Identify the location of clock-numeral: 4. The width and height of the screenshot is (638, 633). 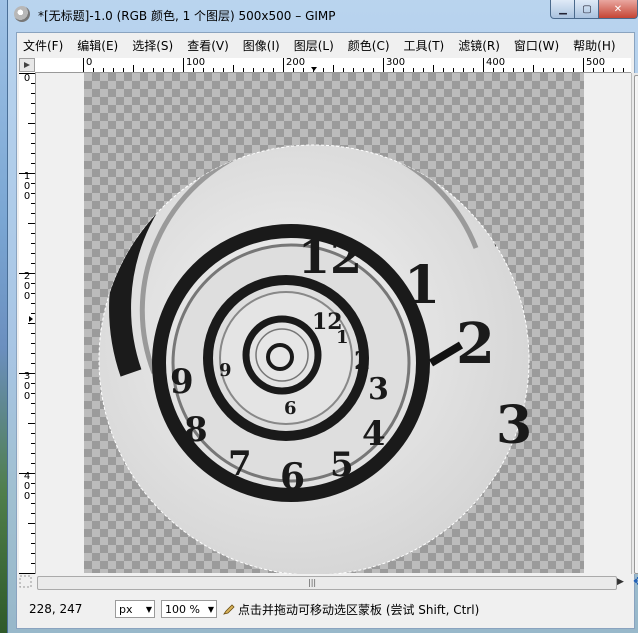
(374, 434).